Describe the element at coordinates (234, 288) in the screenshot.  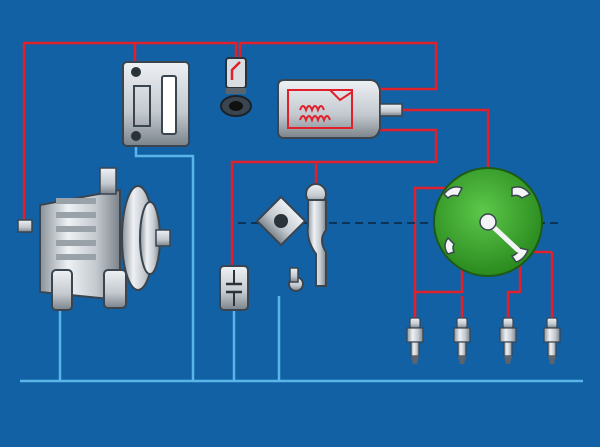
I see `capacitor-icon` at that location.